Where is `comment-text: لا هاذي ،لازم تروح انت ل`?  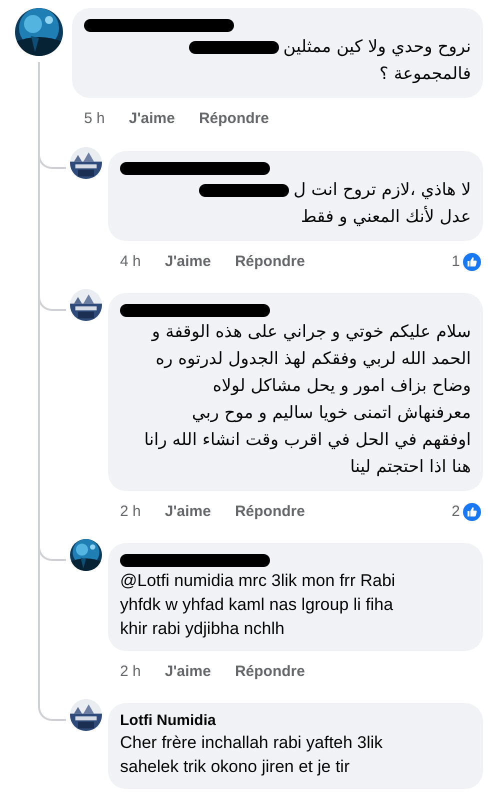
comment-text: لا هاذي ،لازم تروح انت ل is located at coordinates (382, 190).